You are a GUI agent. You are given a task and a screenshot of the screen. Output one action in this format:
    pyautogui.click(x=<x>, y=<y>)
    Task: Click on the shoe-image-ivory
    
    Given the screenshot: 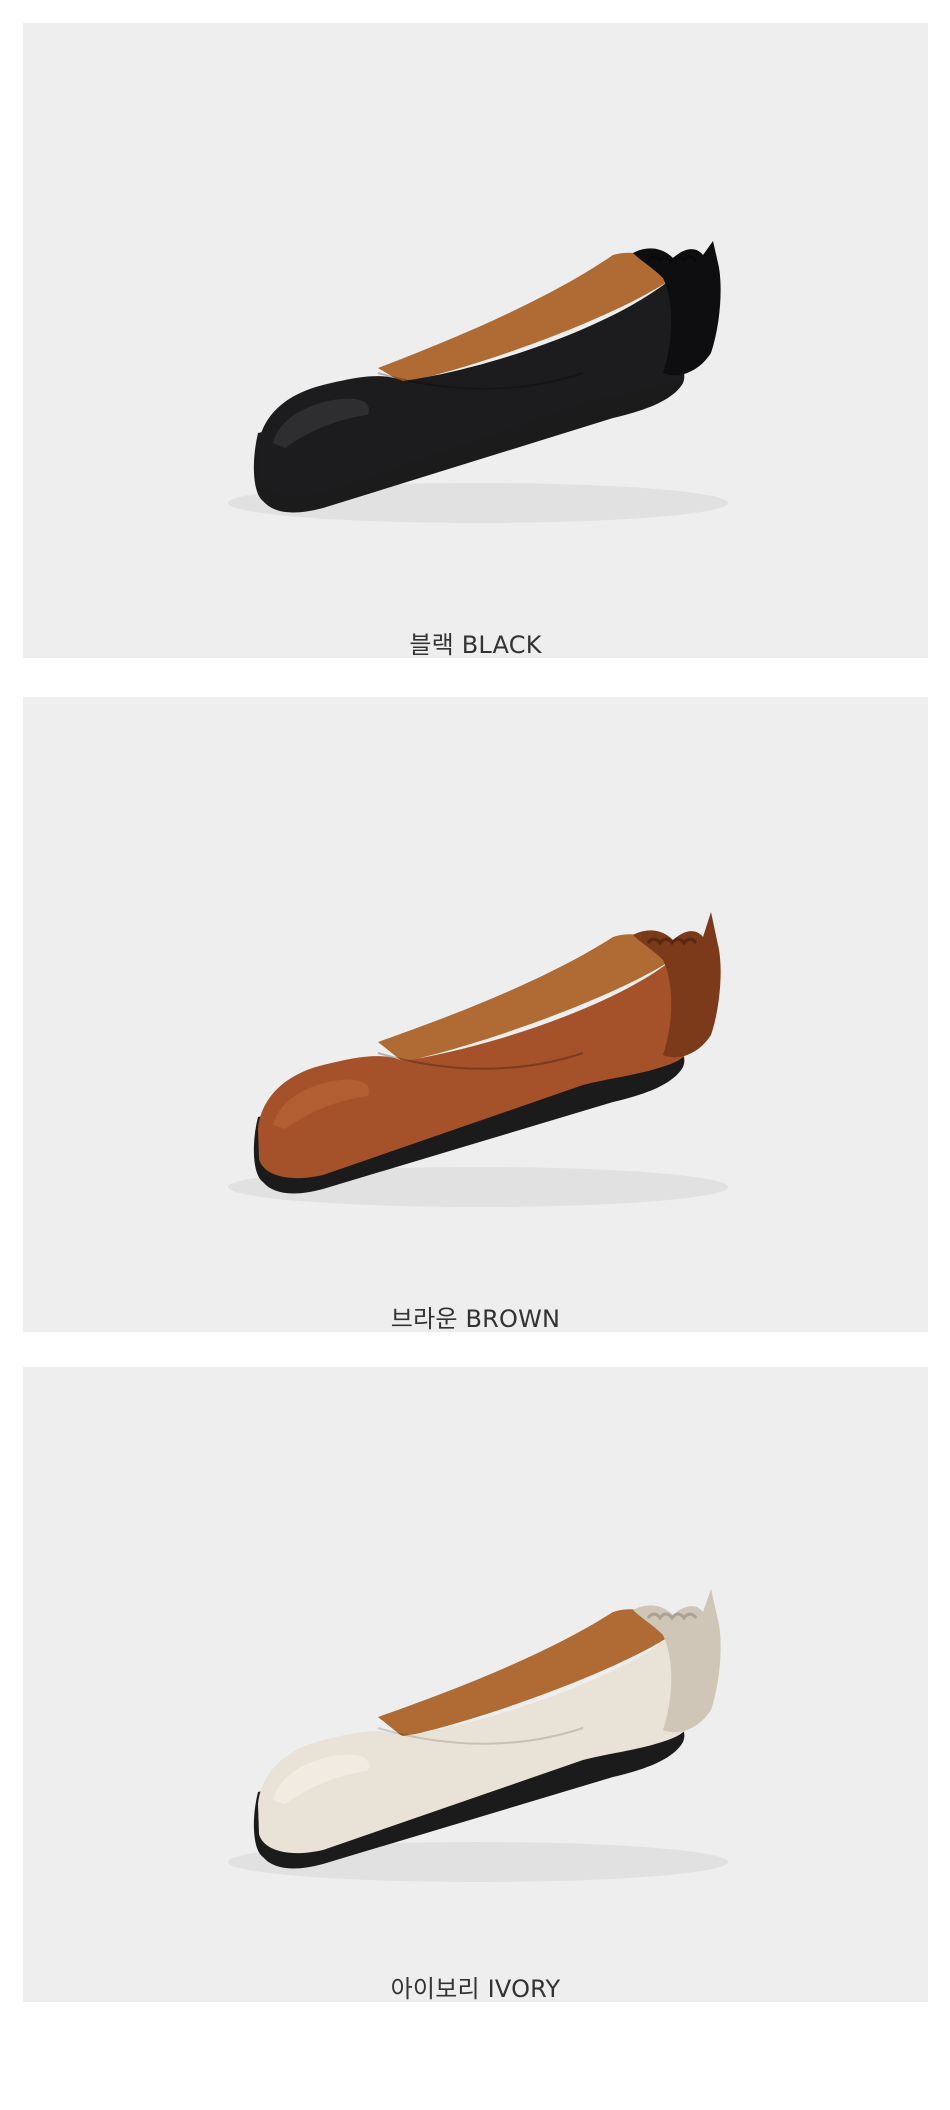 What is the action you would take?
    pyautogui.click(x=478, y=1735)
    